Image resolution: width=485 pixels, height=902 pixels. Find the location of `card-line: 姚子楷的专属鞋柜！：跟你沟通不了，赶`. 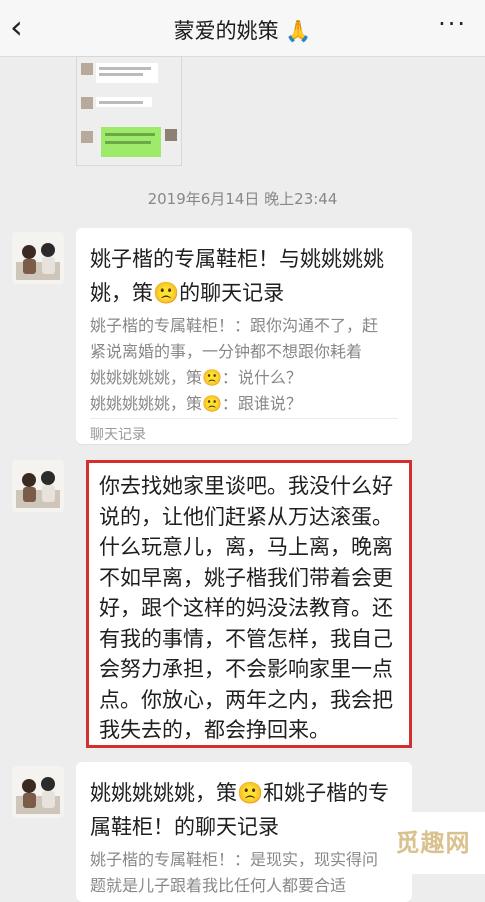

card-line: 姚子楷的专属鞋柜！：跟你沟通不了，赶 is located at coordinates (234, 325).